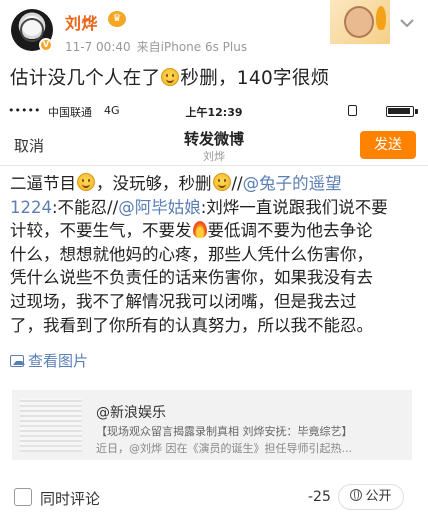  I want to click on verified-badge-icon: V, so click(46, 45).